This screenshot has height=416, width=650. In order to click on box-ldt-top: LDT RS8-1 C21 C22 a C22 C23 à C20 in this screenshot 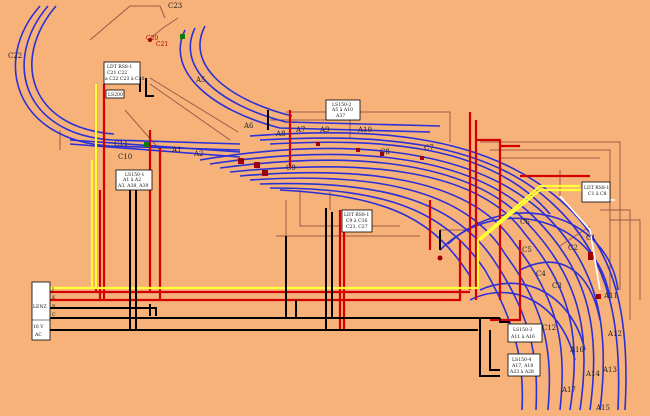, I will do `click(123, 73)`.